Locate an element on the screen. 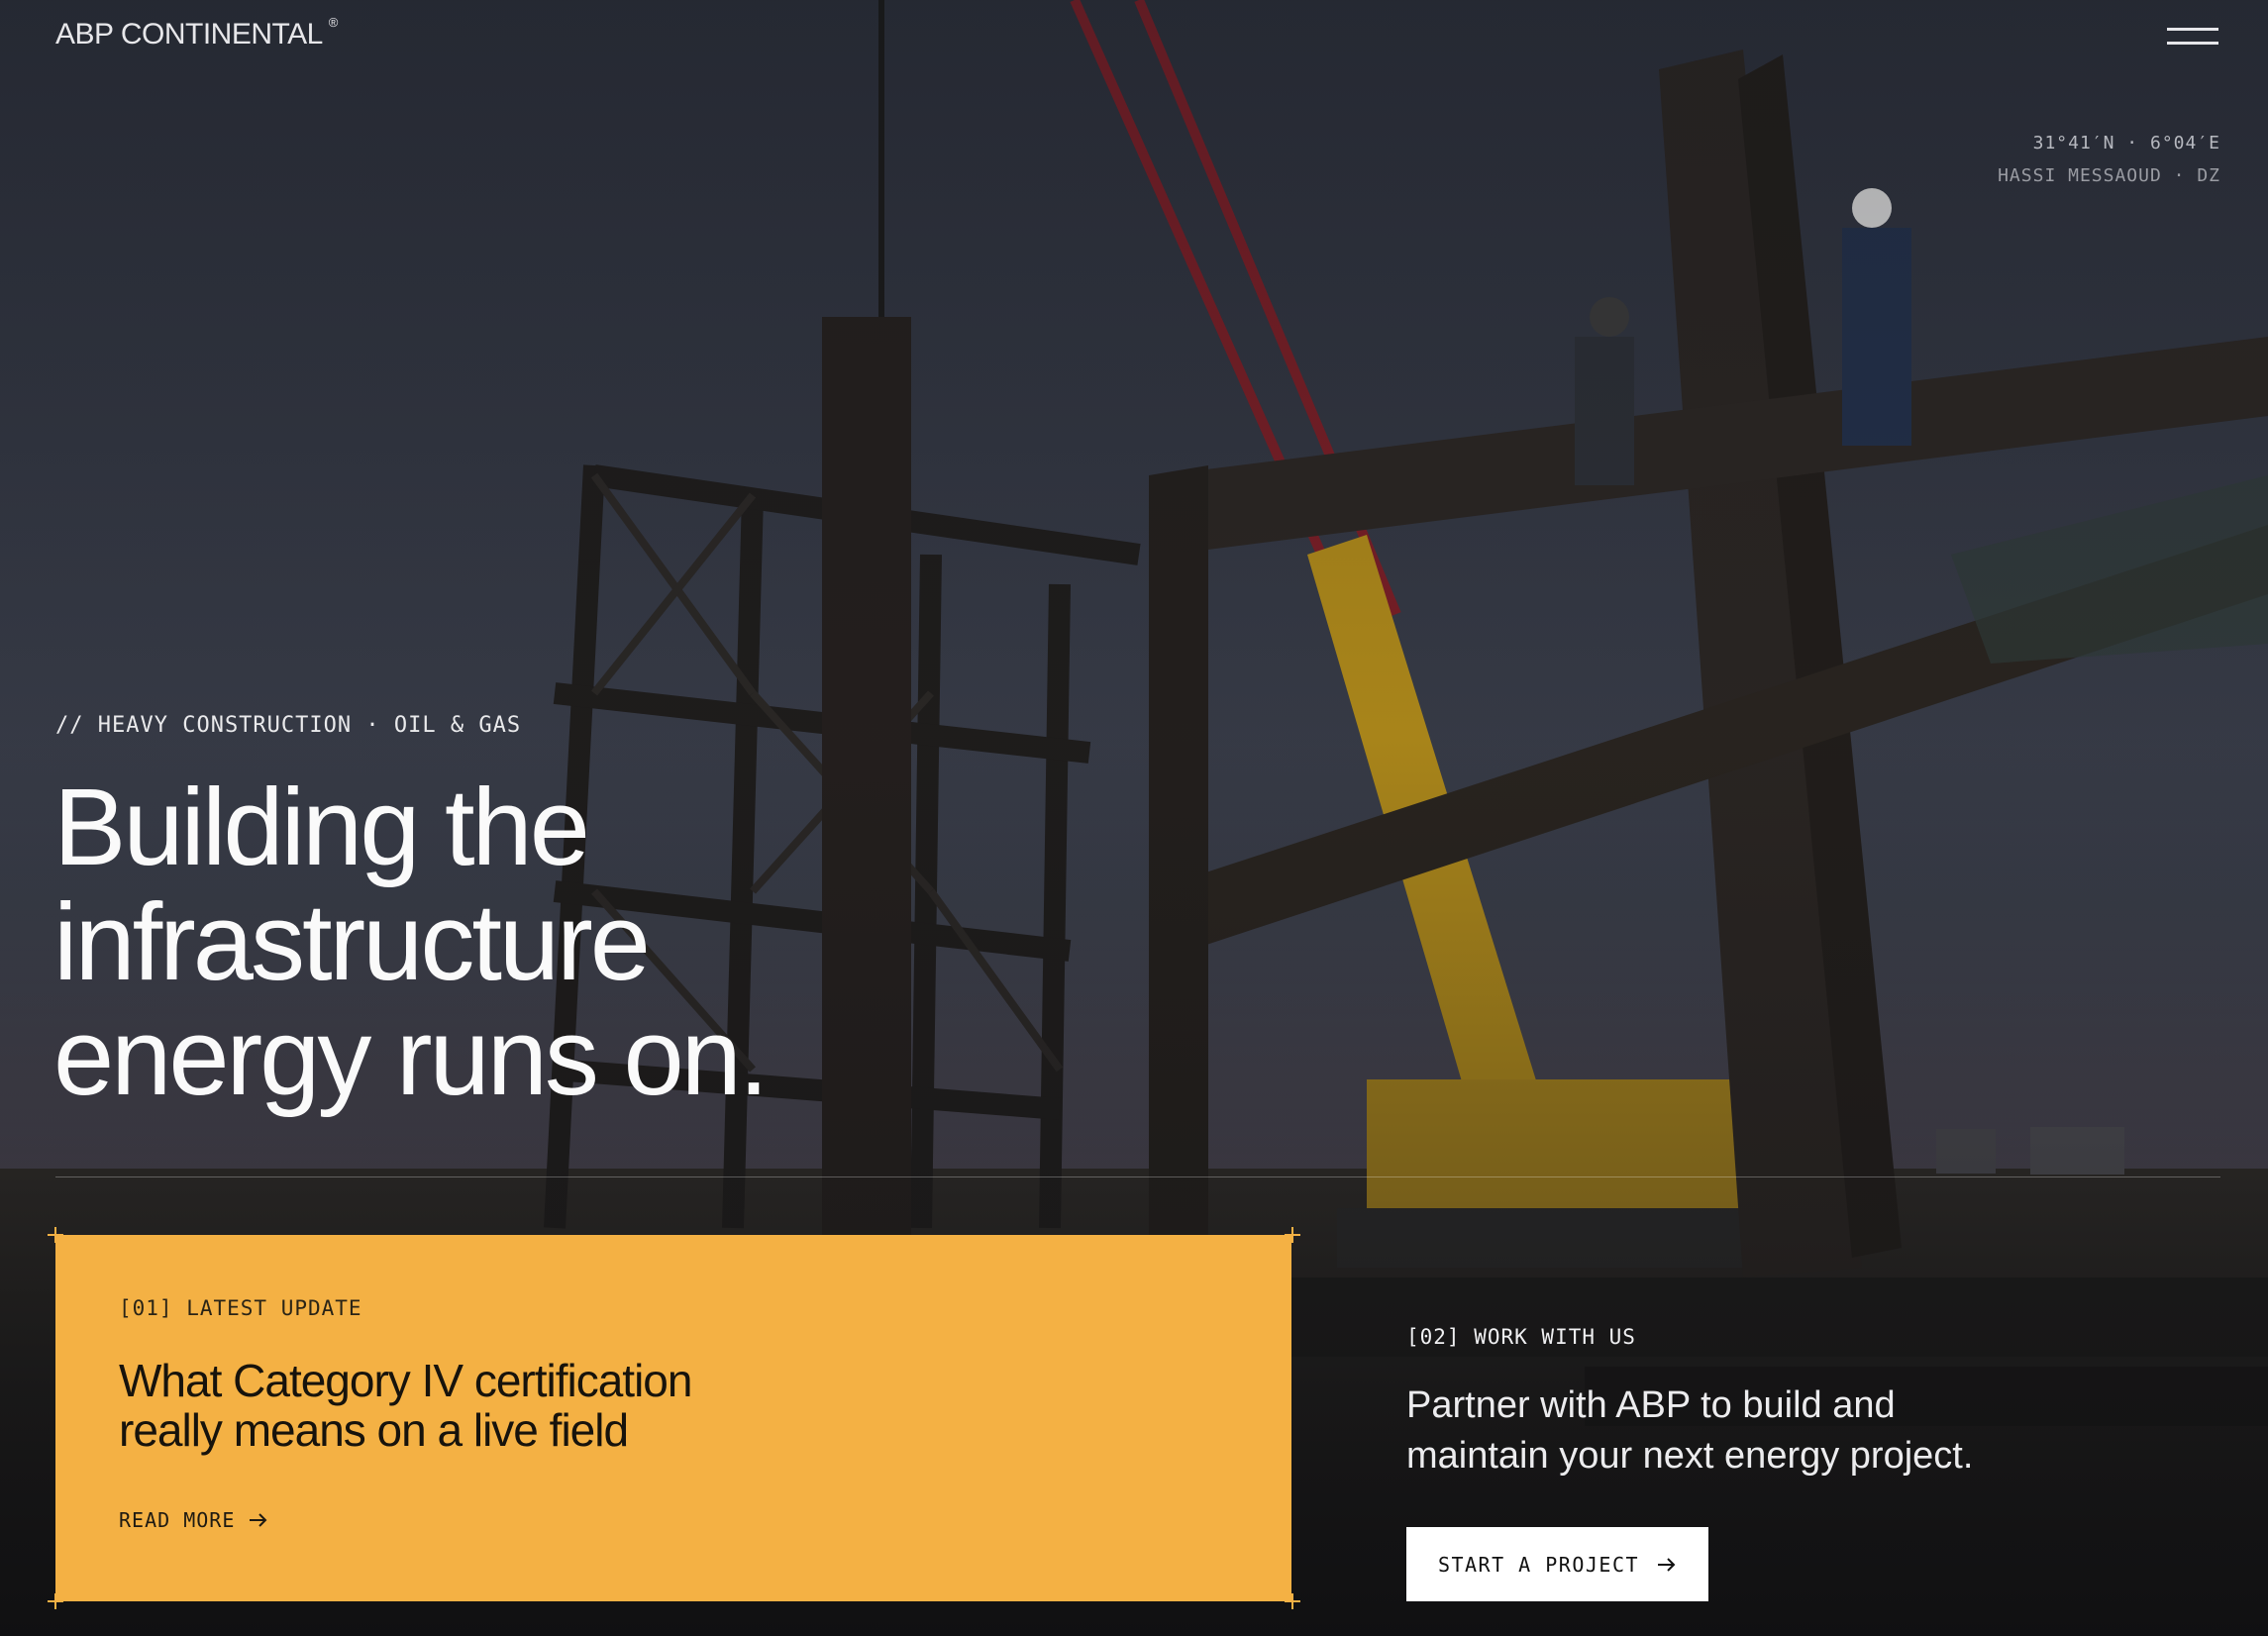 The width and height of the screenshot is (2268, 1636). brand-logo: ABP CONTINENTAL ® is located at coordinates (197, 33).